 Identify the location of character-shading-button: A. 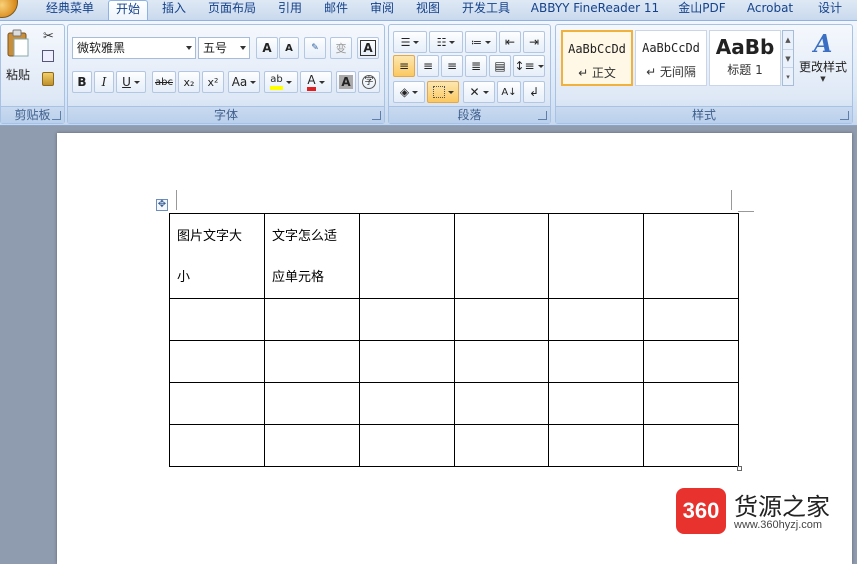
(346, 82).